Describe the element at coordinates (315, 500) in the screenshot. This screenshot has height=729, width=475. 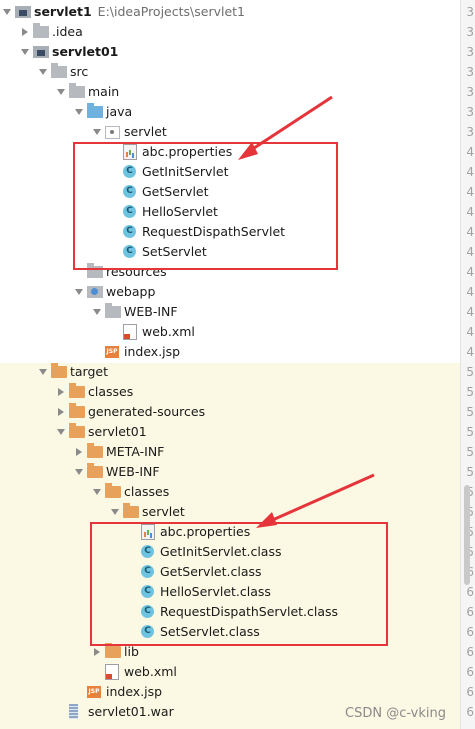
I see `arrow-to-compiled-properties` at that location.